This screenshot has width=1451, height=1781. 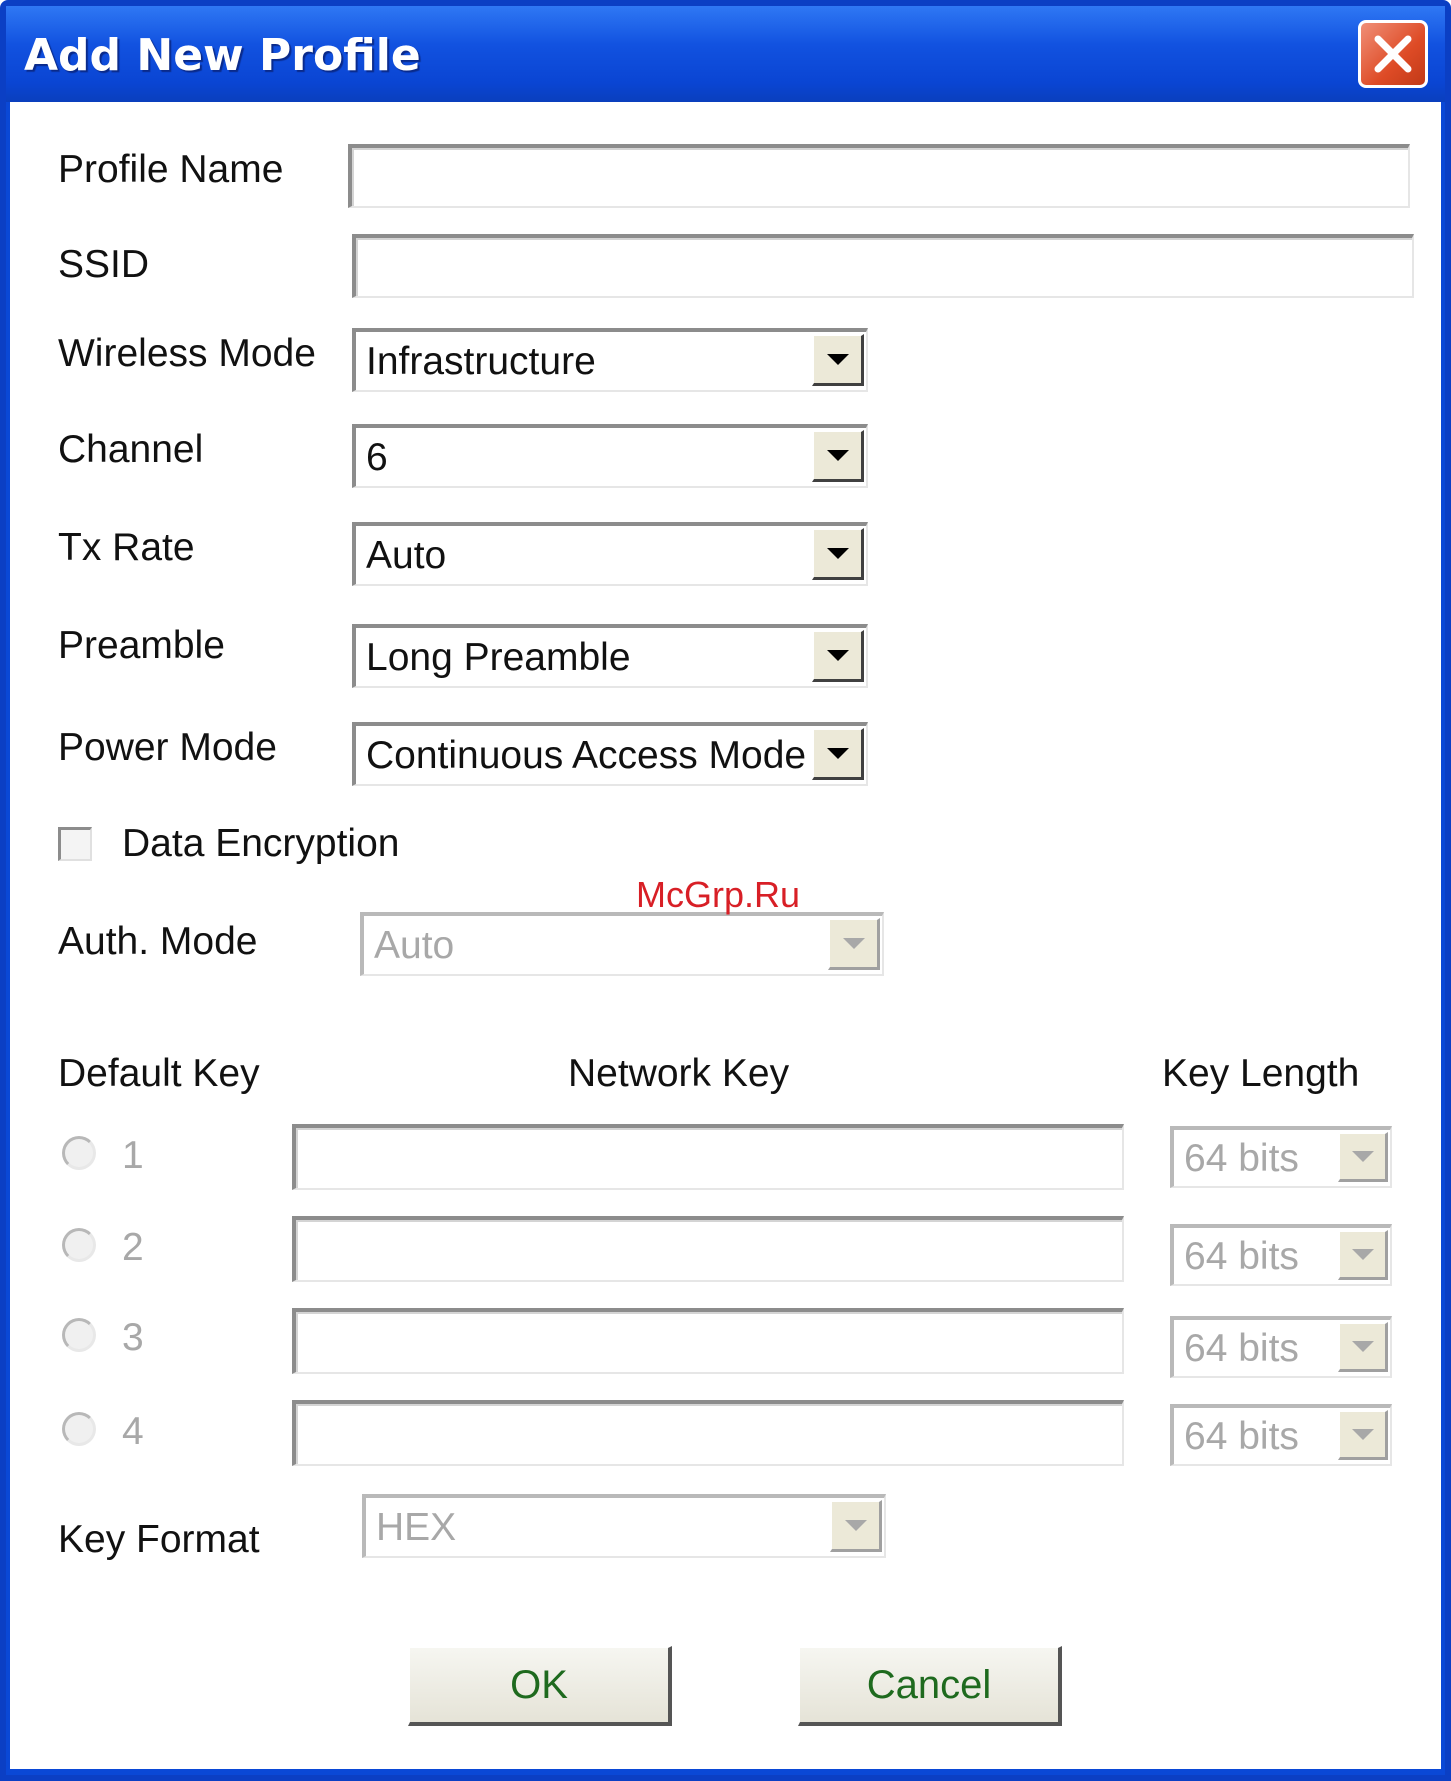 I want to click on key-format-select: HEX, so click(x=624, y=1526).